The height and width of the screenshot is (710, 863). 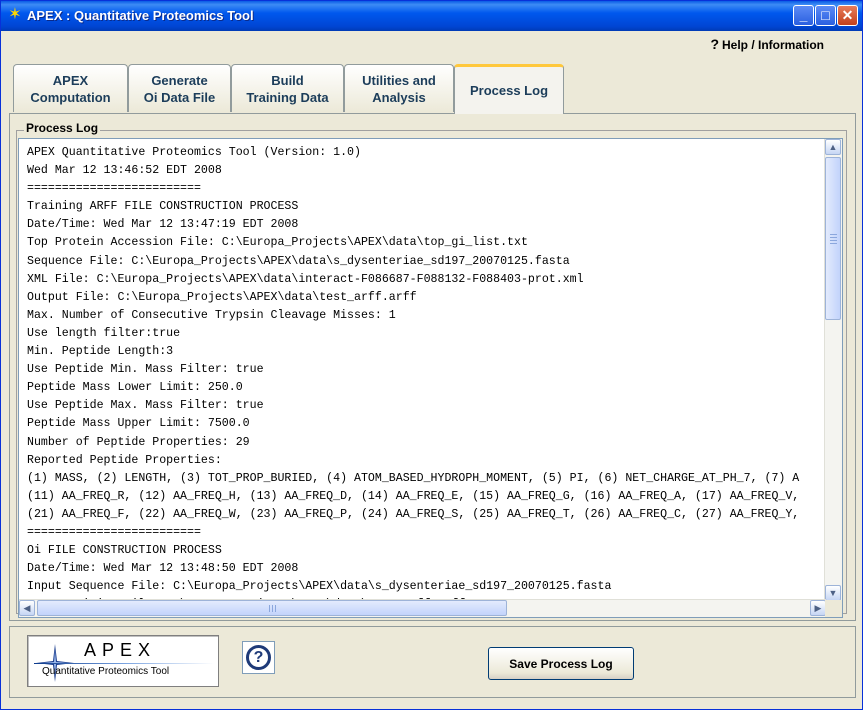 I want to click on help-button: ?, so click(x=258, y=657).